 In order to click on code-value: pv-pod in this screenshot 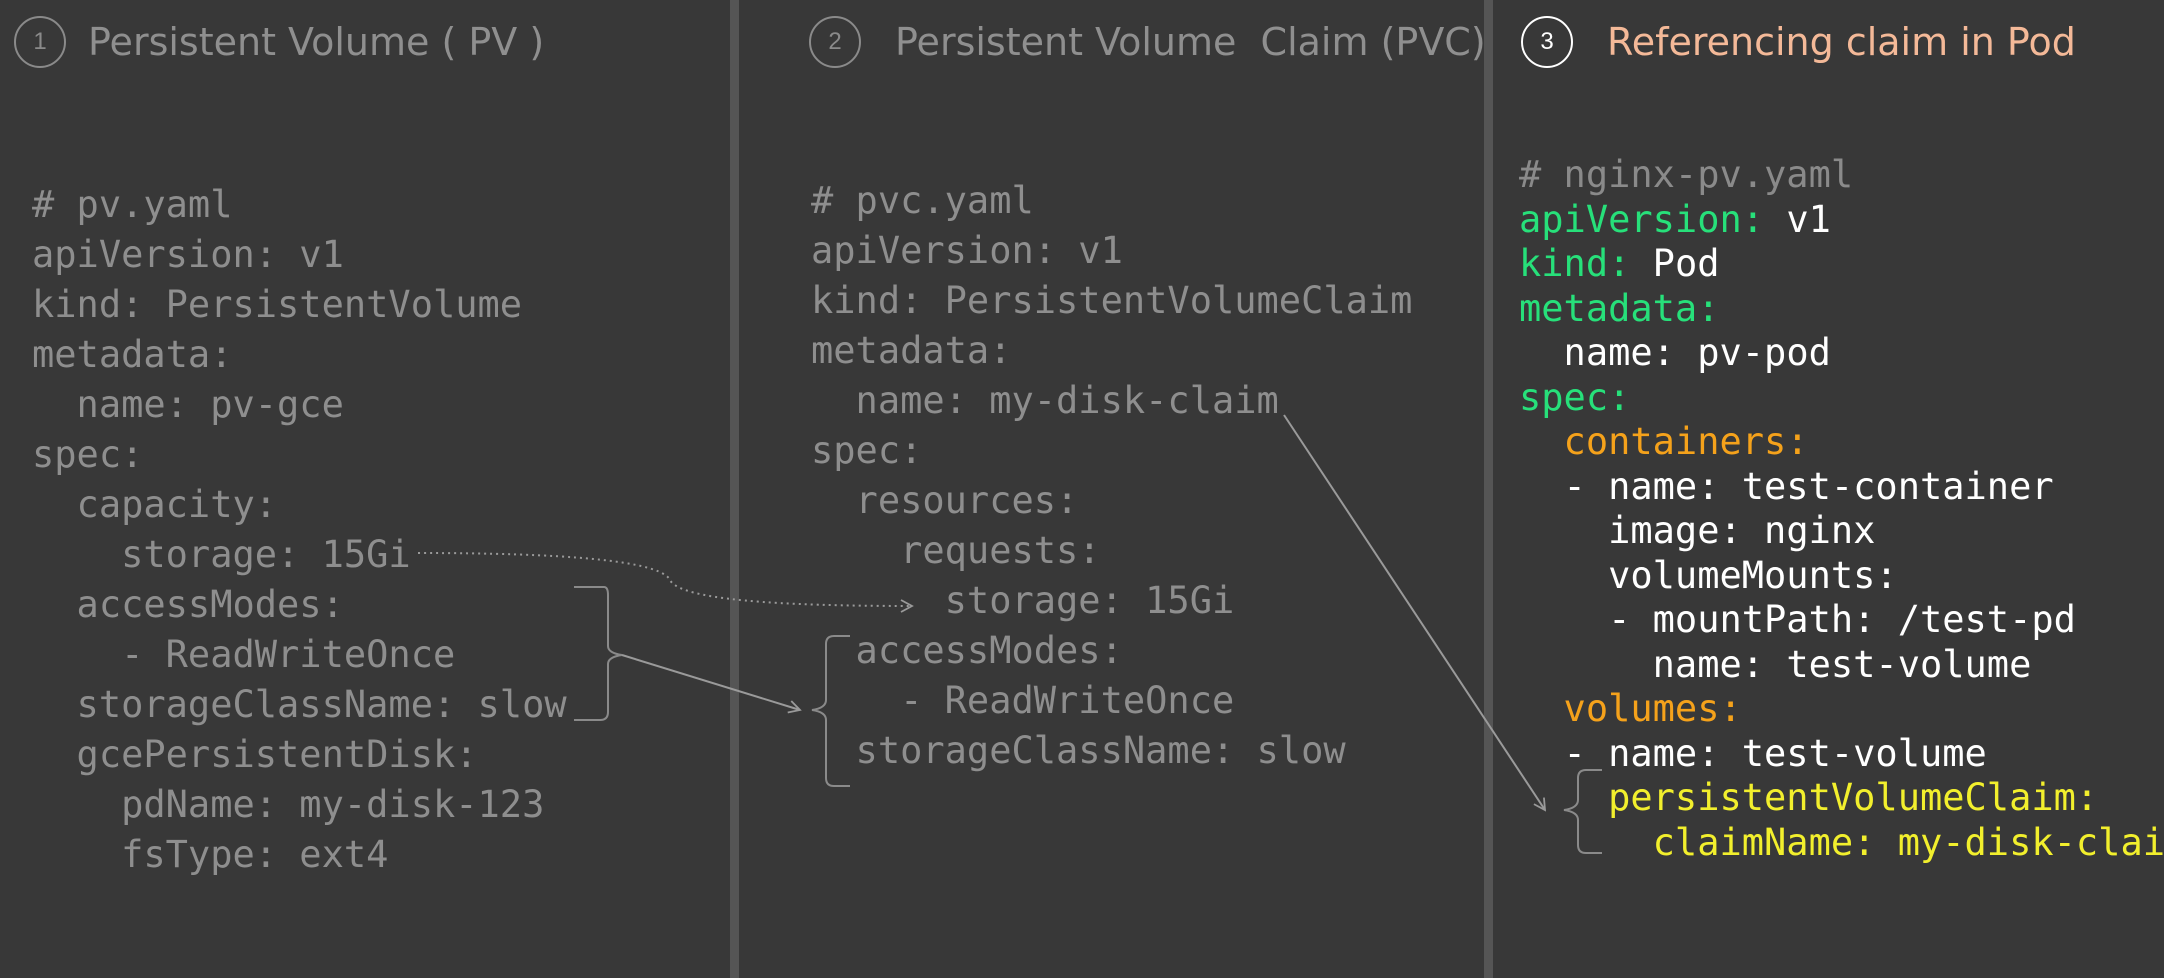, I will do `click(1752, 352)`.